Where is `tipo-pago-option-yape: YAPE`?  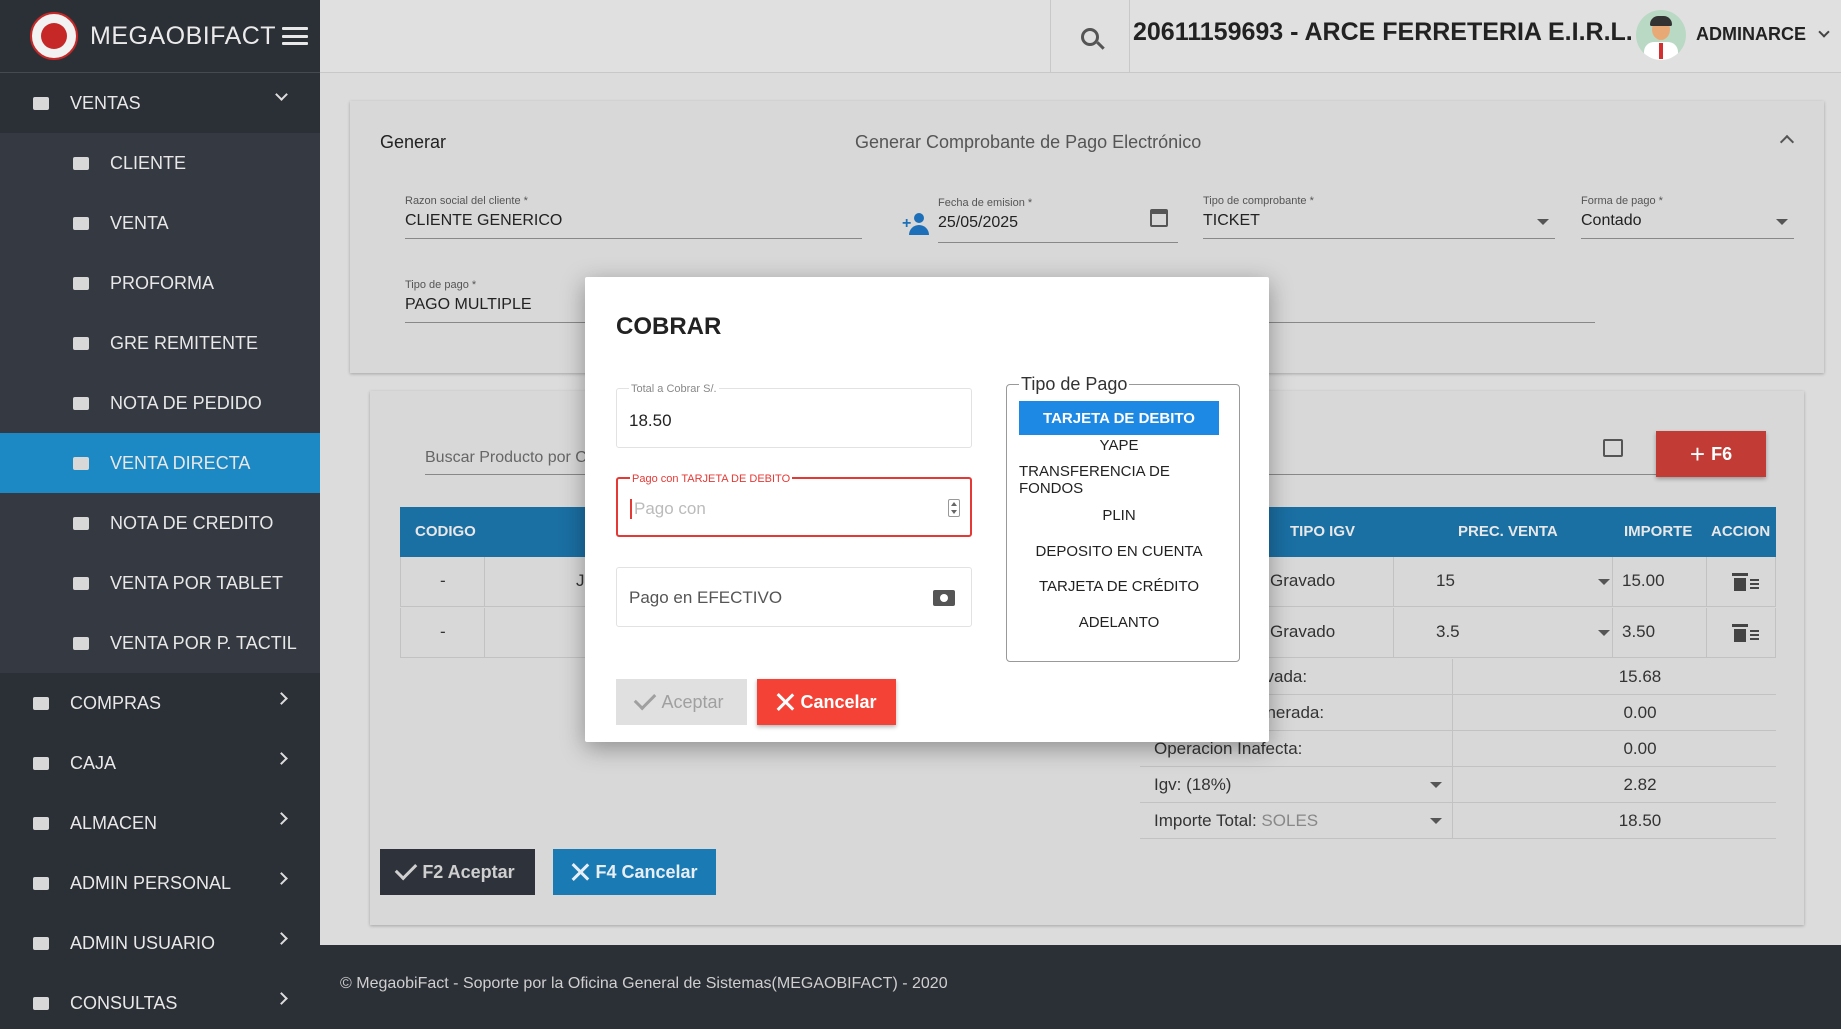 tipo-pago-option-yape: YAPE is located at coordinates (1119, 445).